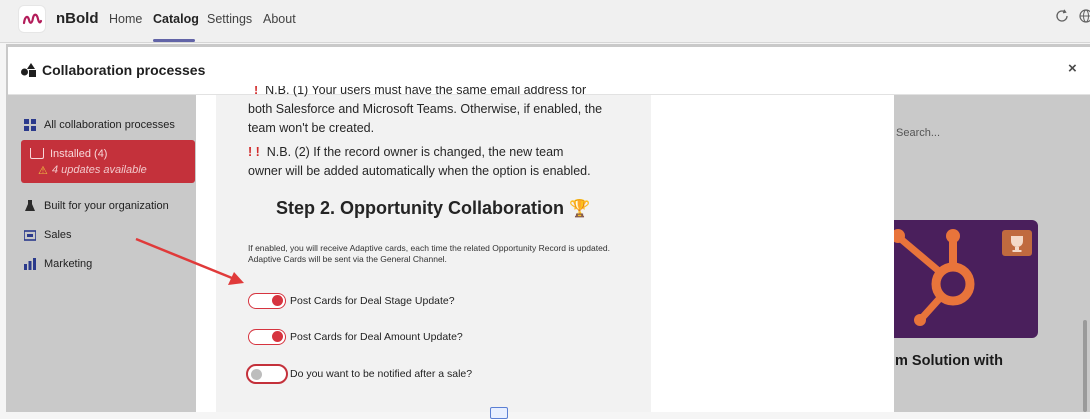  What do you see at coordinates (376, 337) in the screenshot?
I see `toggle-label: Post Cards for Deal Amount Update?` at bounding box center [376, 337].